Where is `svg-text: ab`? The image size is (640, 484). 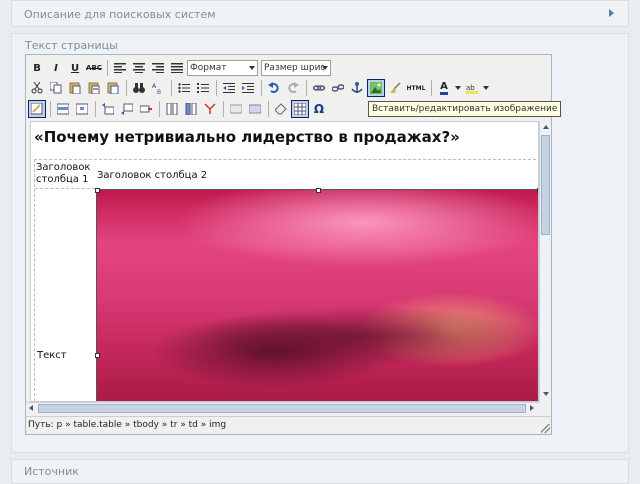
svg-text: ab is located at coordinates (470, 88).